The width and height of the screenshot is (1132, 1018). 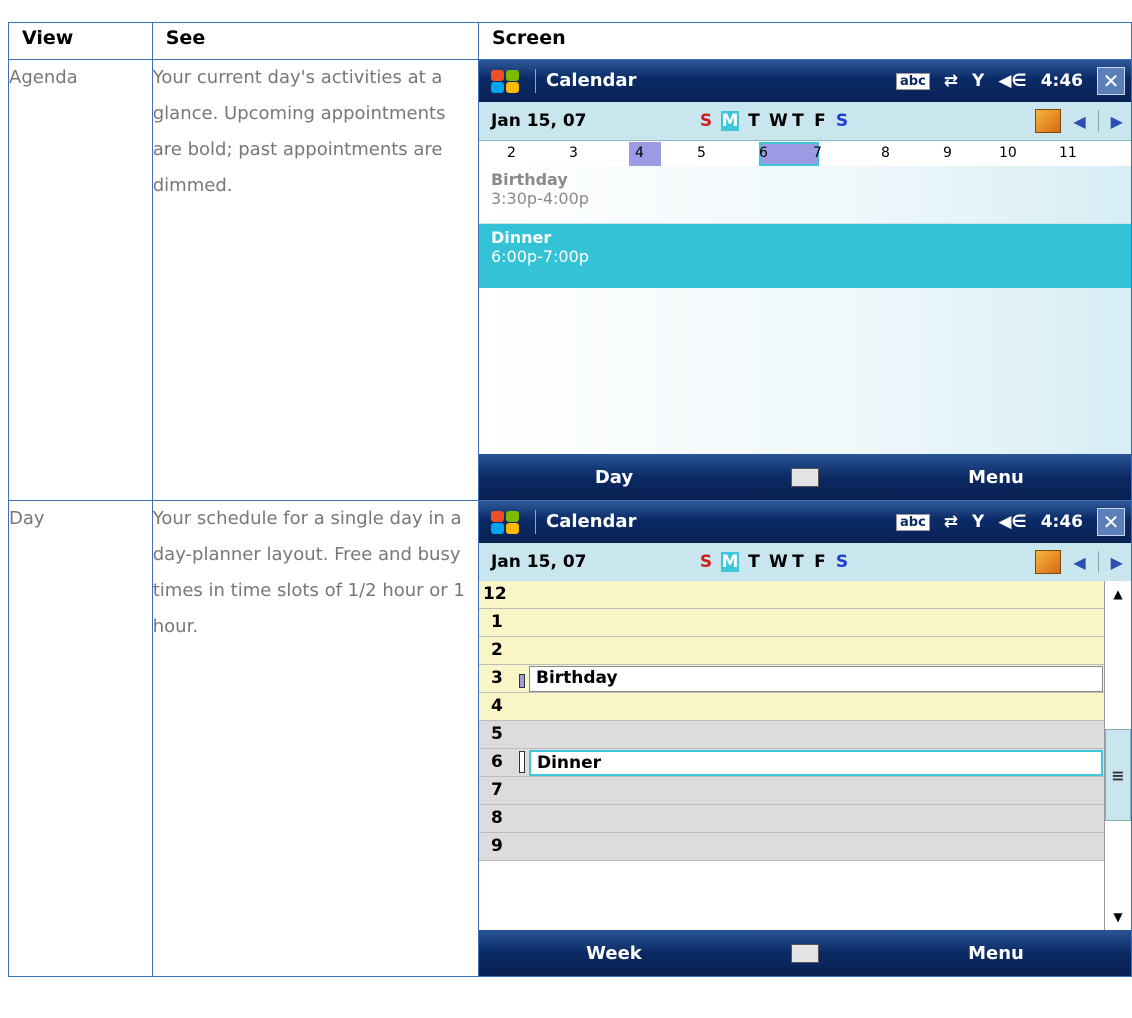 I want to click on event-marker, so click(x=521, y=762).